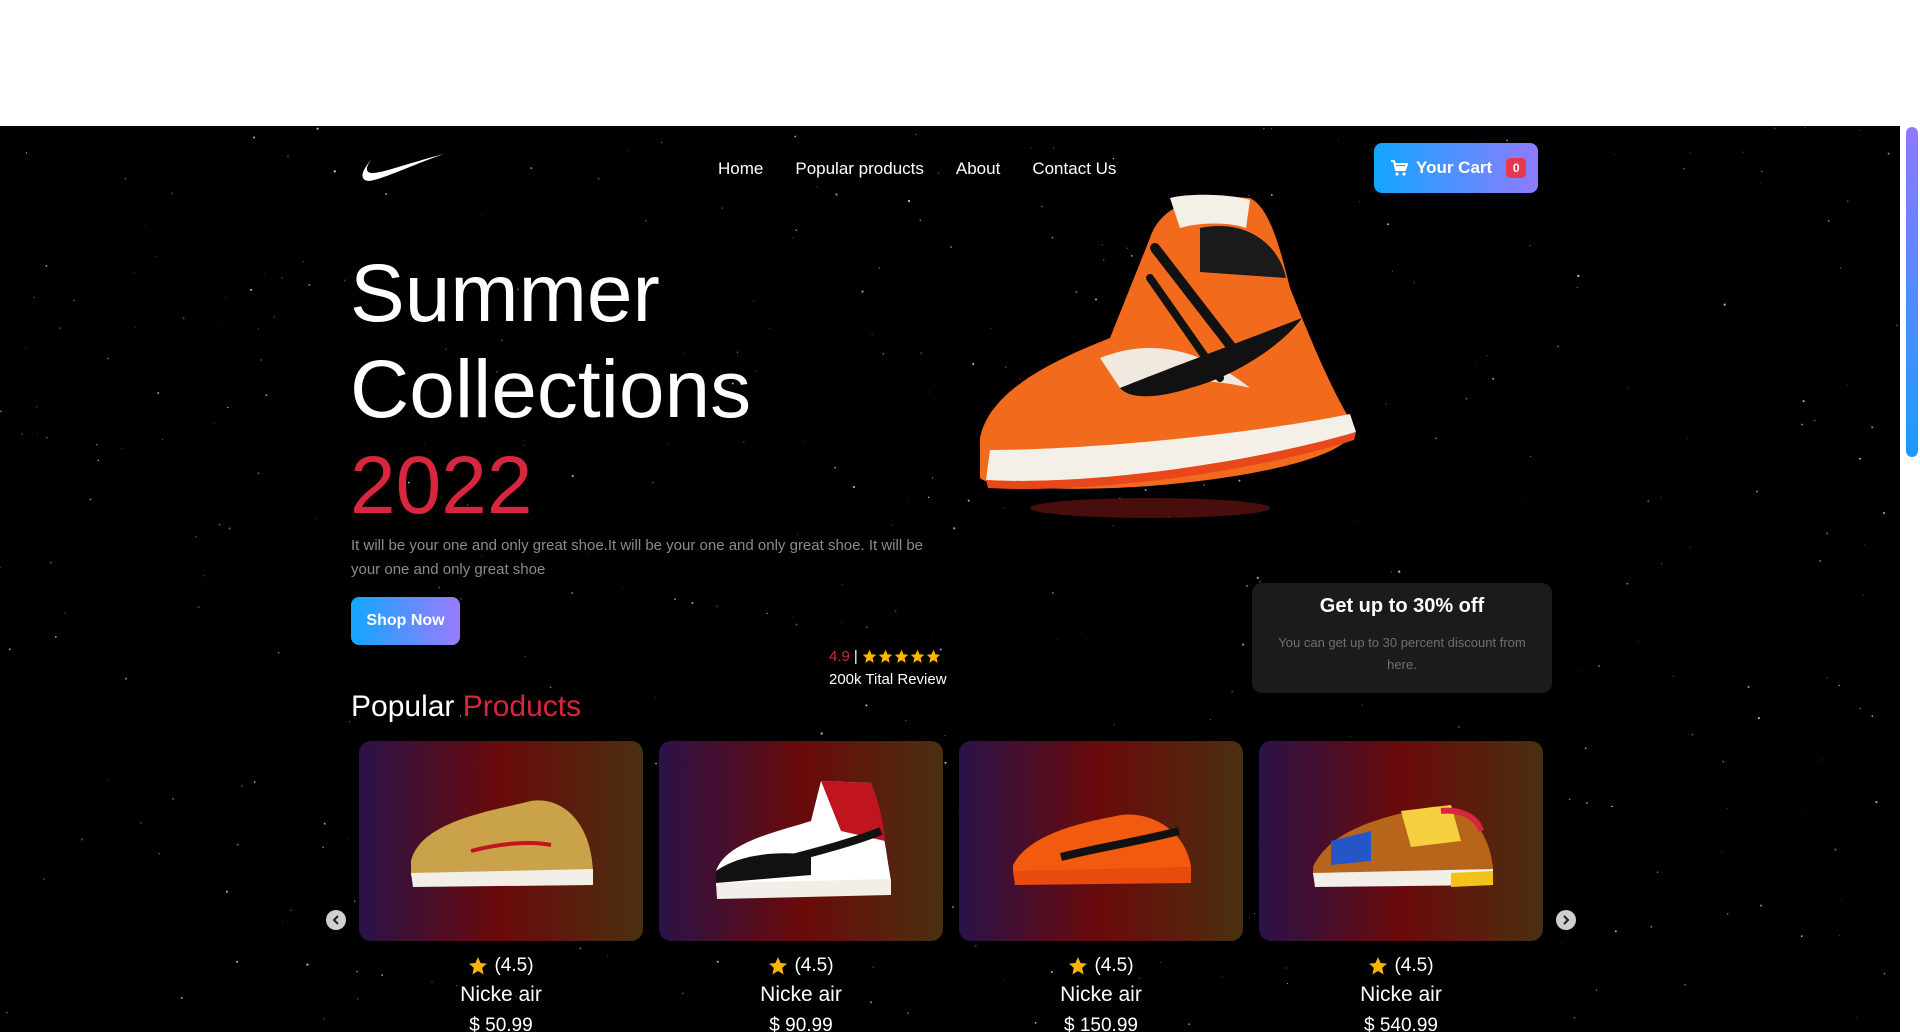 This screenshot has width=1920, height=1032. I want to click on nav-popular-products: Popular products, so click(859, 169).